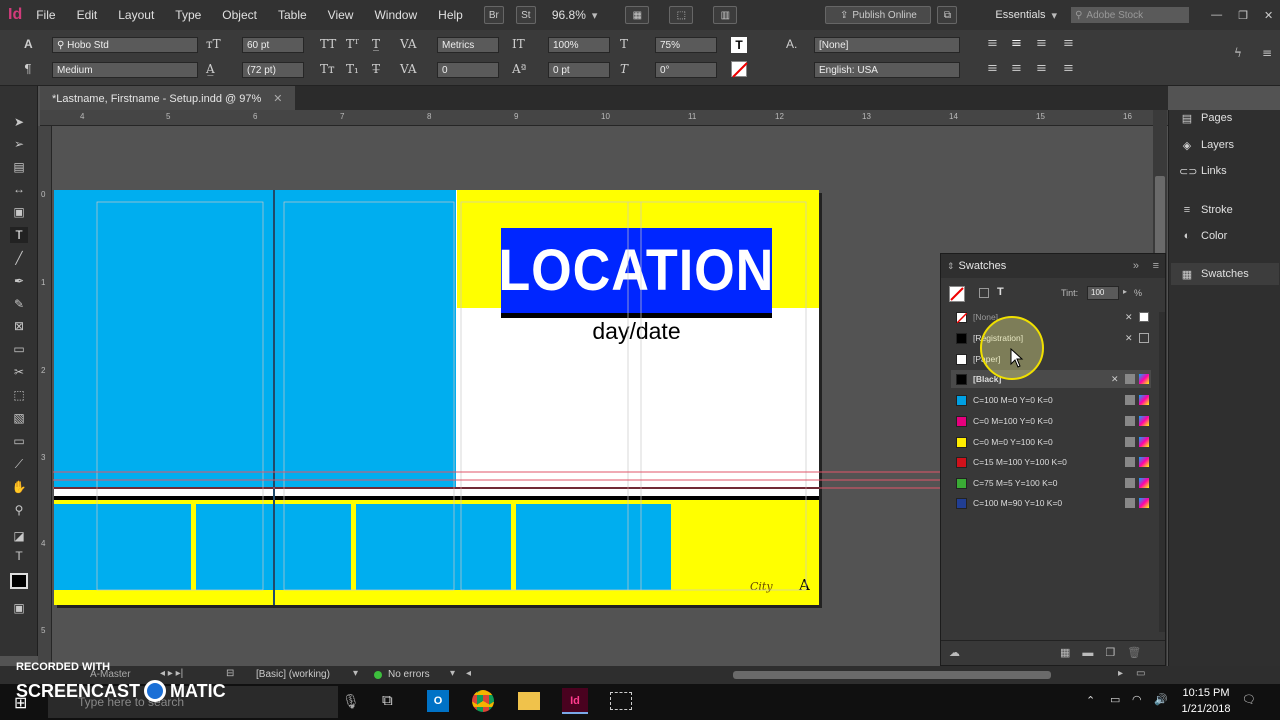  I want to click on font-family-select: ⚲ Hobo Std, so click(125, 45).